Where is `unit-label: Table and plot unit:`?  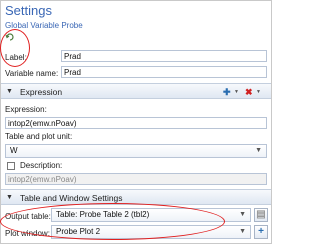 unit-label: Table and plot unit: is located at coordinates (39, 136).